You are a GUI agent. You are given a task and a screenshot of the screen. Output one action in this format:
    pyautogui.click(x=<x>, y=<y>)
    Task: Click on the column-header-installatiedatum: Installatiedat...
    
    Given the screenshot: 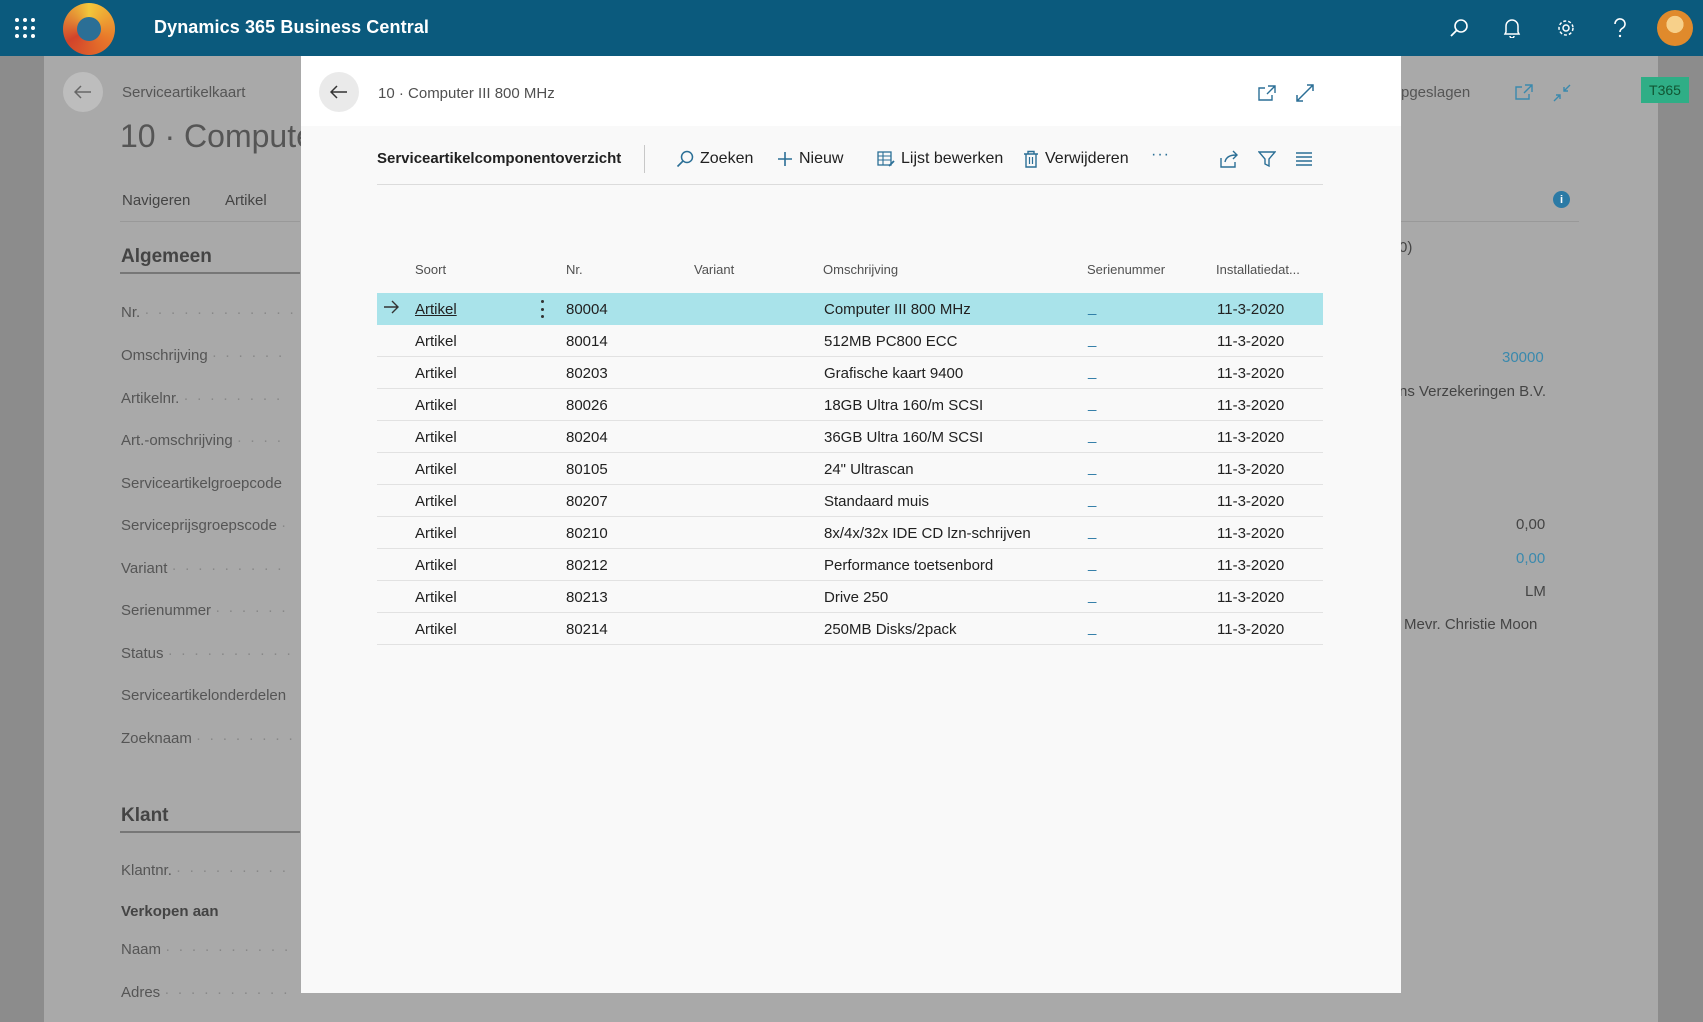 What is the action you would take?
    pyautogui.click(x=1258, y=269)
    